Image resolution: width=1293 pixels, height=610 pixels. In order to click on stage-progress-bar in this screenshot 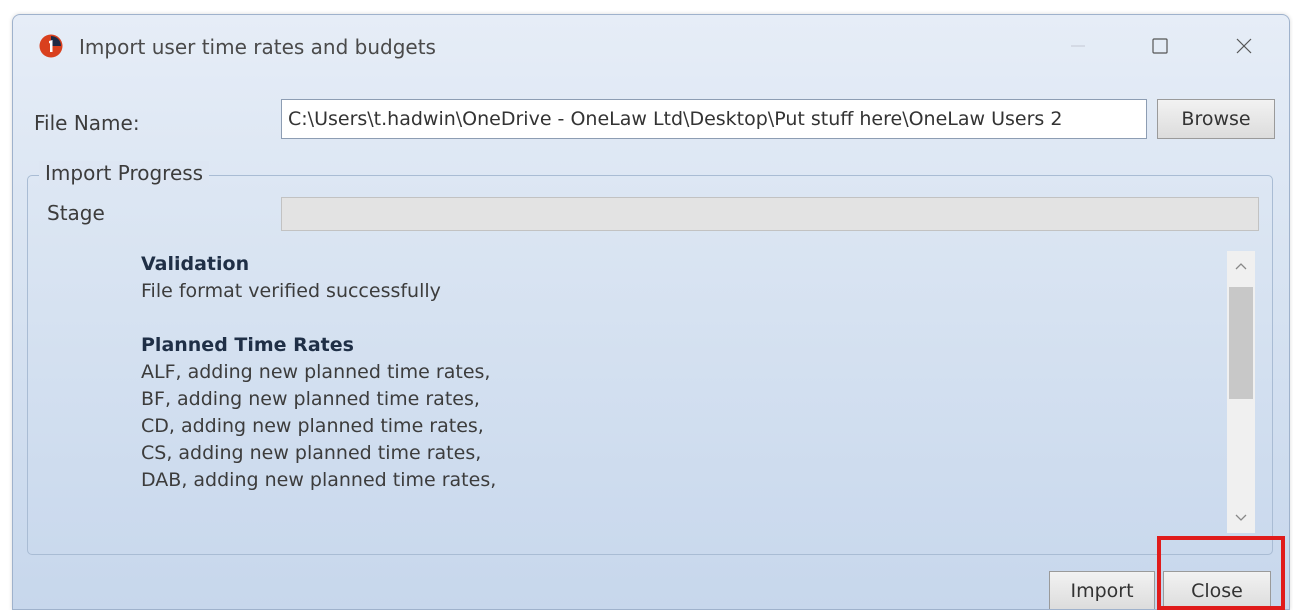, I will do `click(770, 214)`.